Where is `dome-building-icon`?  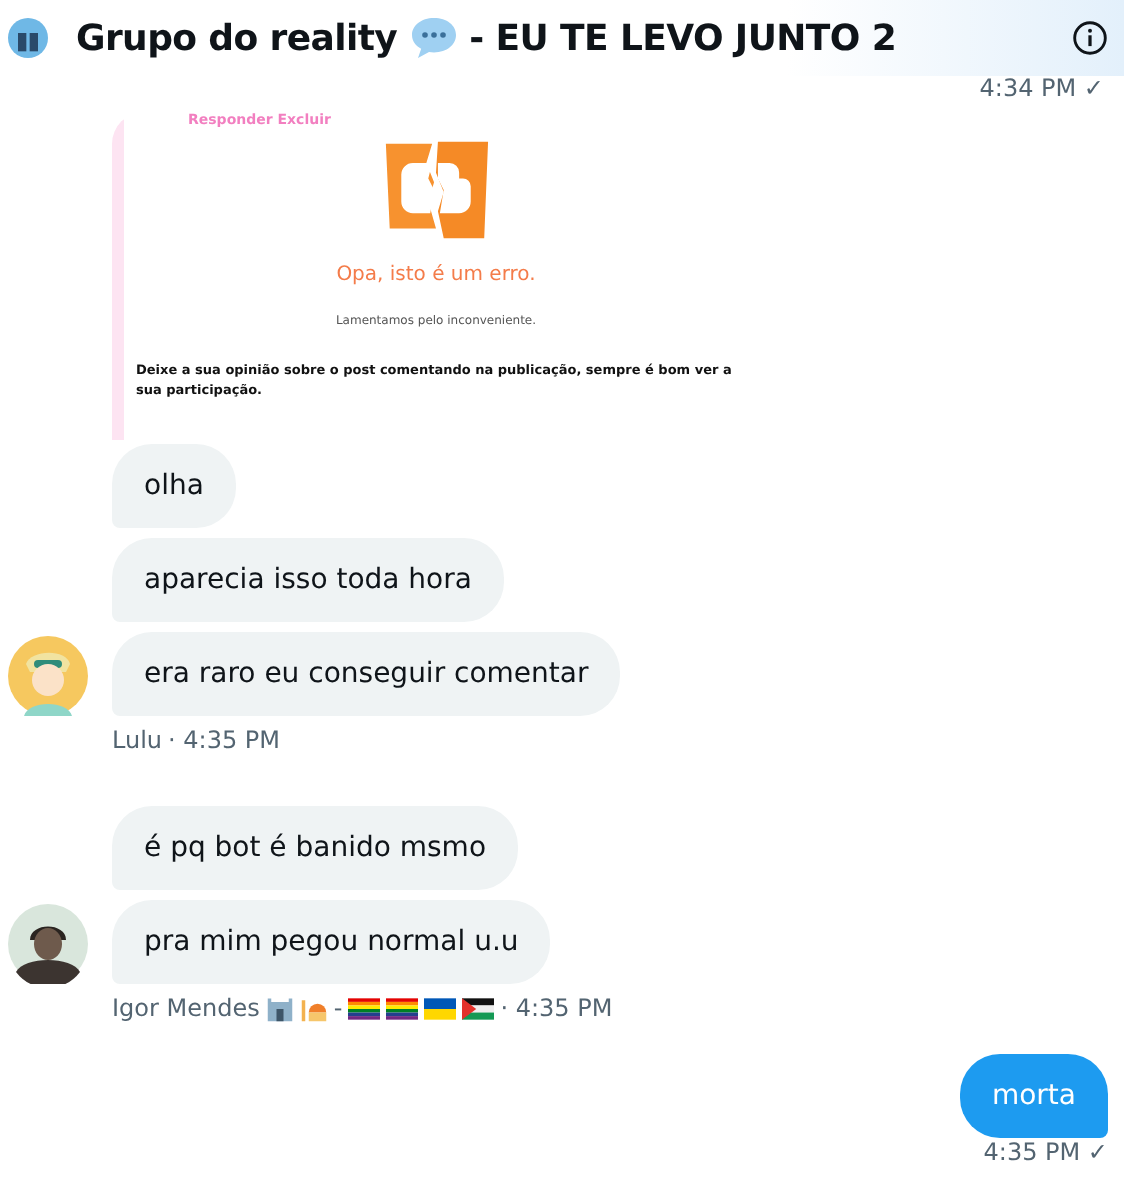 dome-building-icon is located at coordinates (313, 1008).